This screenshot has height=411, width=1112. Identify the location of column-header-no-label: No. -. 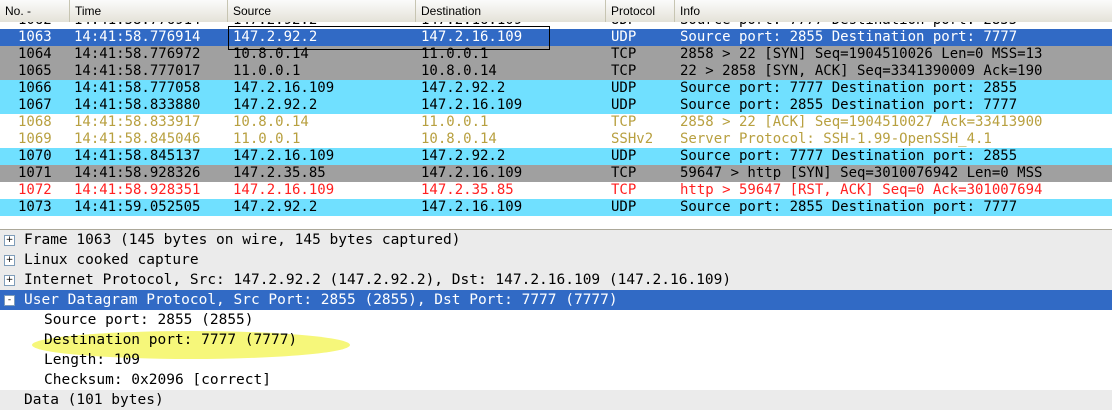
(18, 11).